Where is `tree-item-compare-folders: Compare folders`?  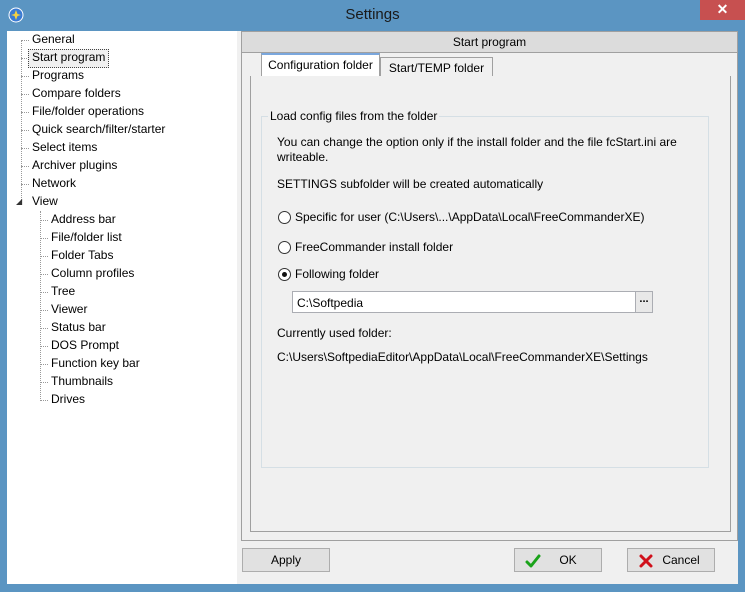
tree-item-compare-folders: Compare folders is located at coordinates (76, 93).